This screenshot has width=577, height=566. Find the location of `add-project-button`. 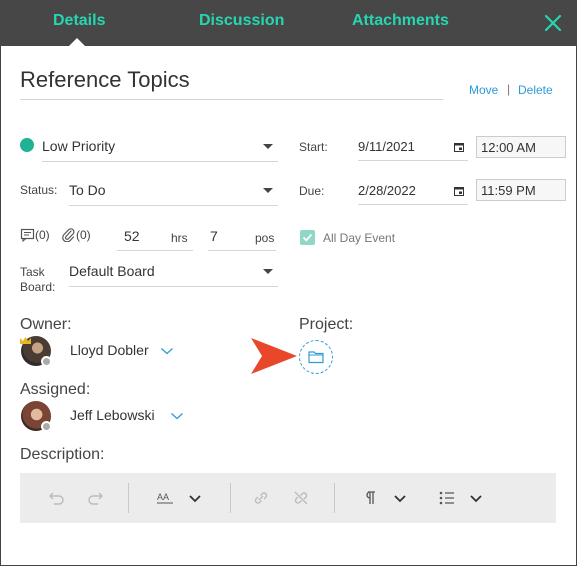

add-project-button is located at coordinates (316, 357).